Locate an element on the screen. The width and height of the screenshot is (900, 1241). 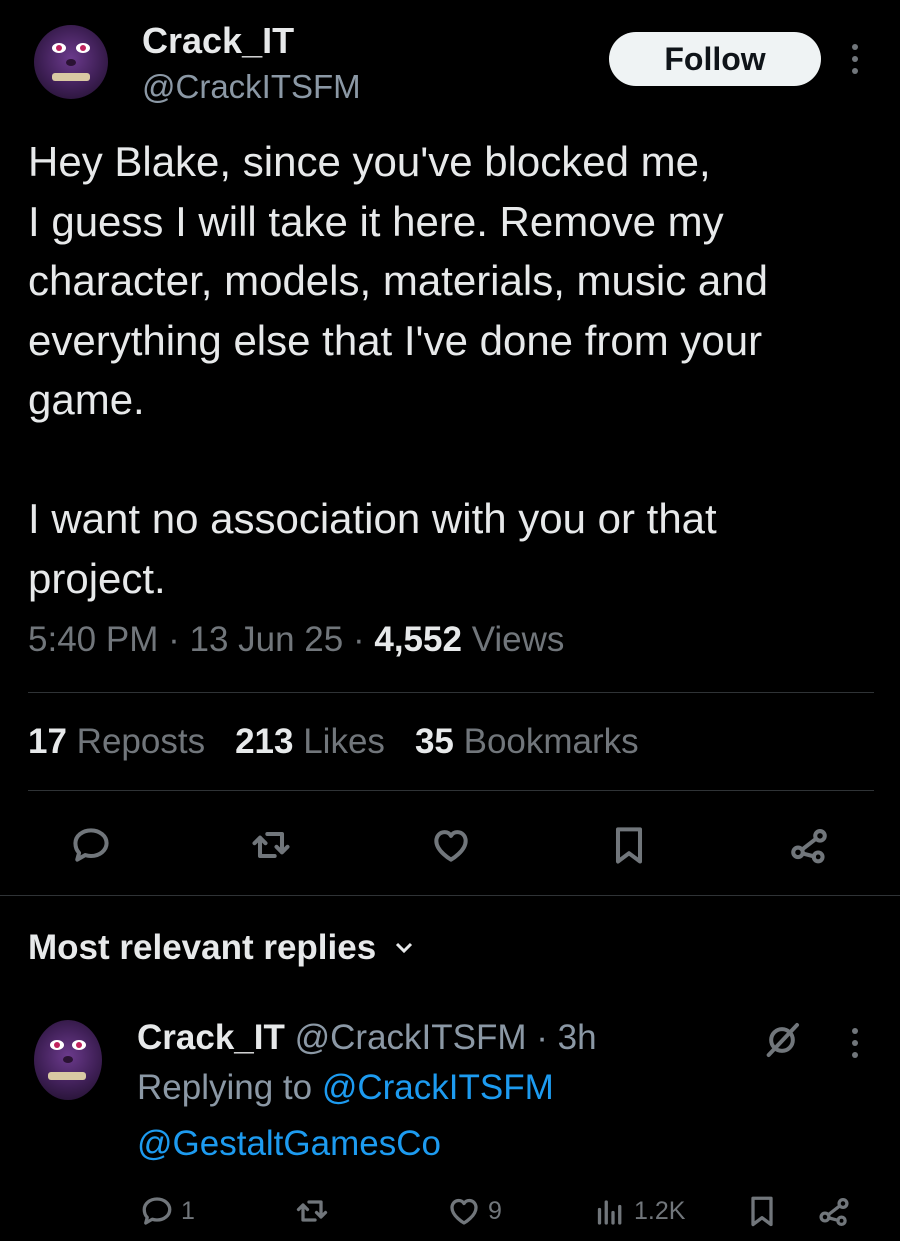
reply-author-avatar is located at coordinates (68, 1060).